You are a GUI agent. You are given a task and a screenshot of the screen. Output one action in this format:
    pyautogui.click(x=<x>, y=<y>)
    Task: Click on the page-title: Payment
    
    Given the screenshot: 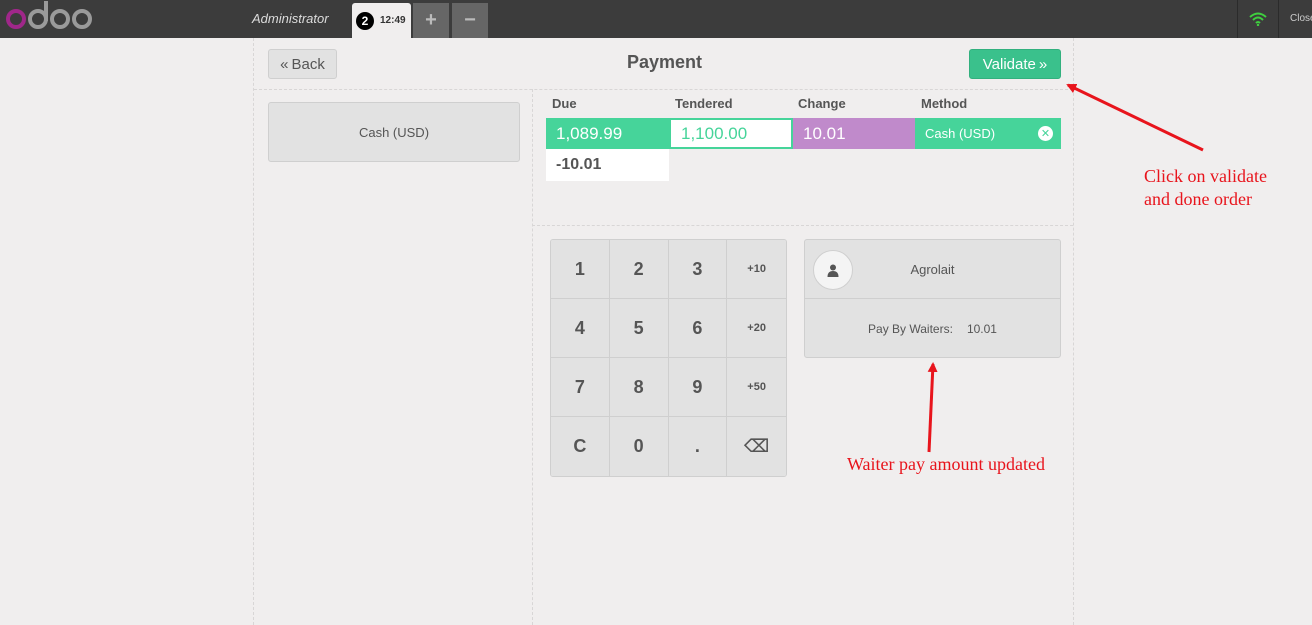 What is the action you would take?
    pyautogui.click(x=664, y=62)
    